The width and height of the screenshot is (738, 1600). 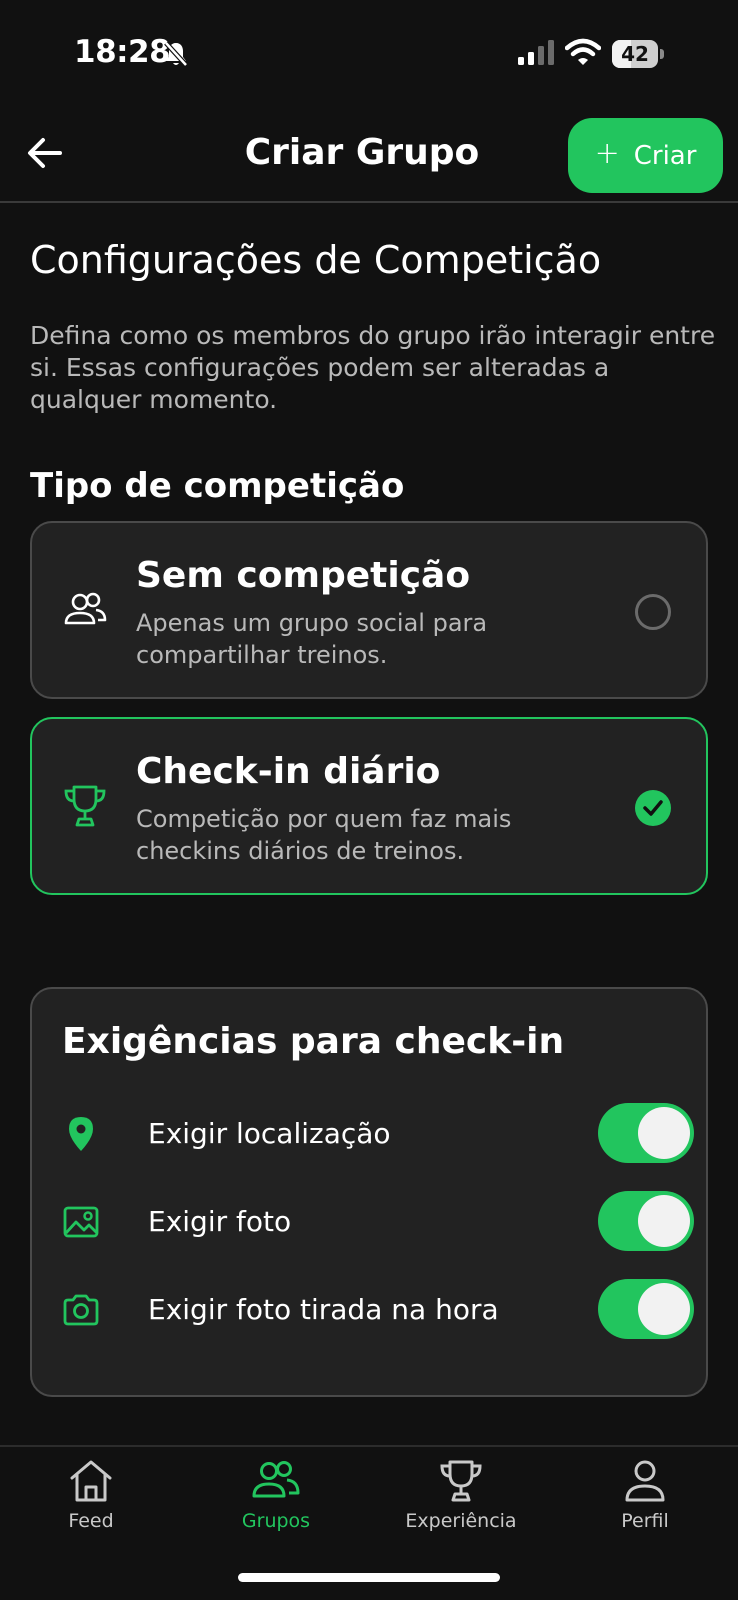 What do you see at coordinates (653, 808) in the screenshot?
I see `radio-selected-check-icon` at bounding box center [653, 808].